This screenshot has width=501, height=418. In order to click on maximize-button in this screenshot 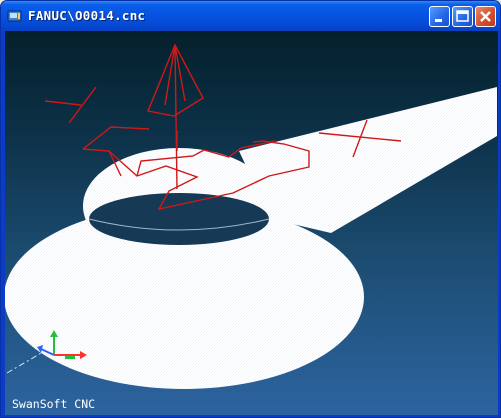, I will do `click(462, 16)`.